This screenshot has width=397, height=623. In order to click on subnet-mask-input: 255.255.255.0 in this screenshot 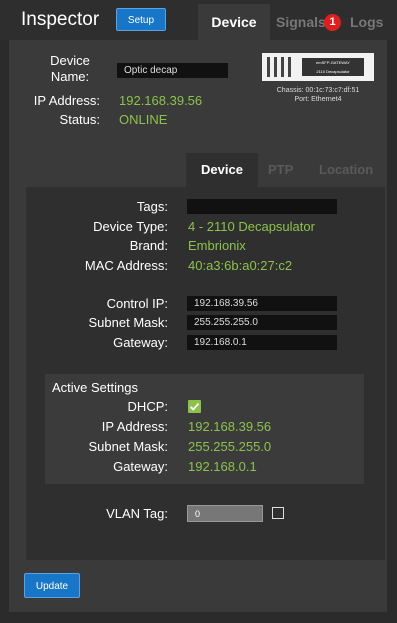, I will do `click(262, 322)`.